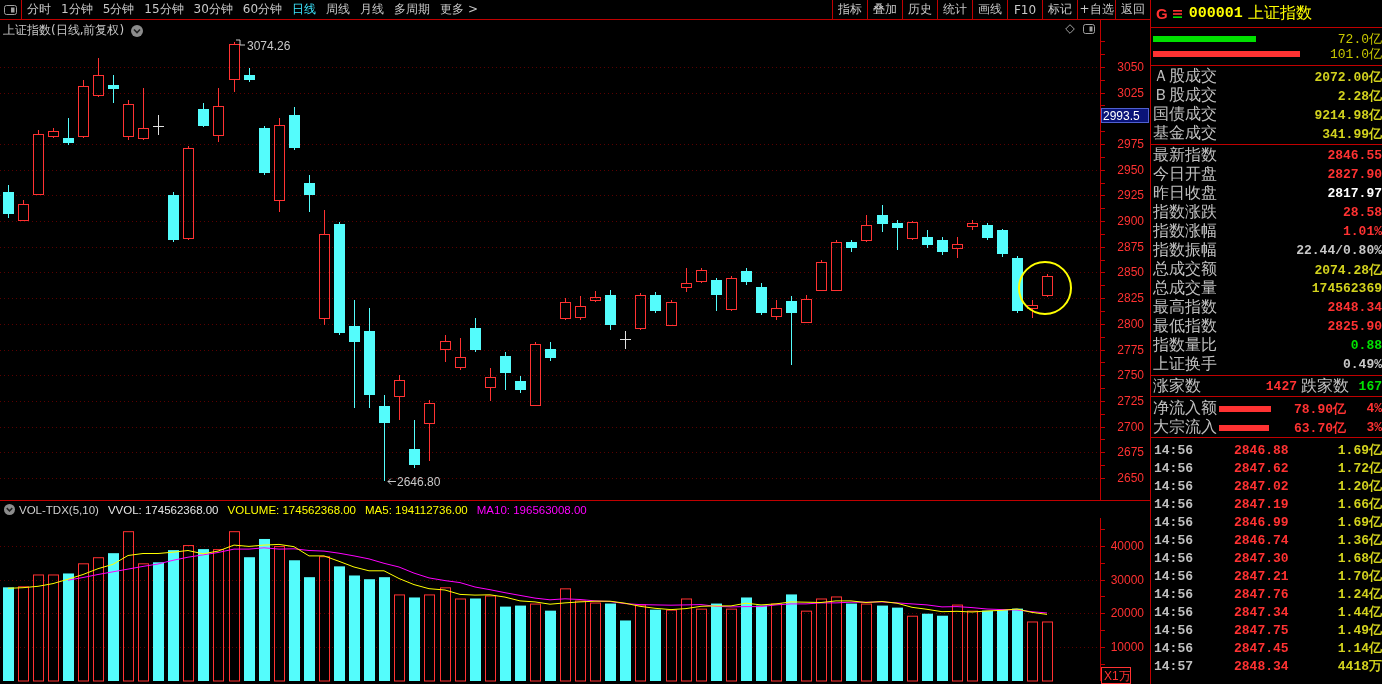  Describe the element at coordinates (304, 9) in the screenshot. I see `period-tab: 日线` at that location.